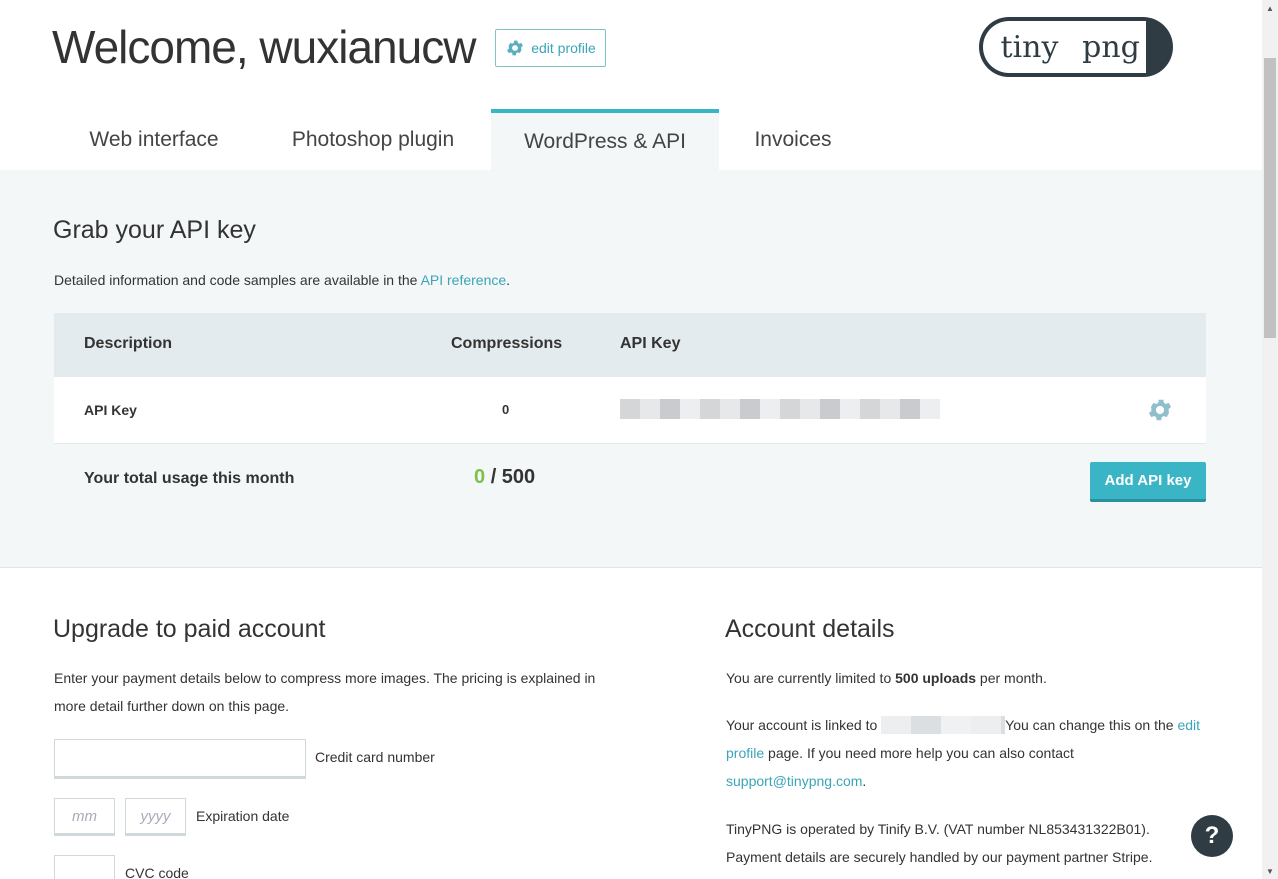 This screenshot has height=879, width=1278. What do you see at coordinates (508, 280) in the screenshot?
I see `api-desc-period: .` at bounding box center [508, 280].